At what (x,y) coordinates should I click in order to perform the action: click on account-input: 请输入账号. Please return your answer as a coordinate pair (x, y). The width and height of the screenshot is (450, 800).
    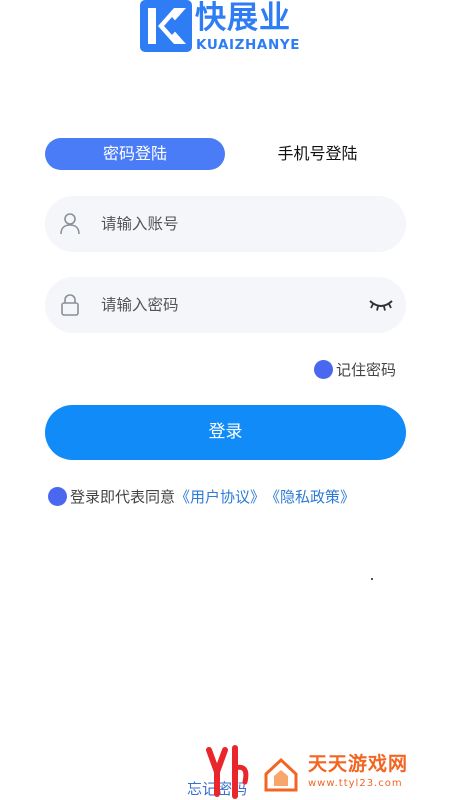
    Looking at the image, I should click on (140, 224).